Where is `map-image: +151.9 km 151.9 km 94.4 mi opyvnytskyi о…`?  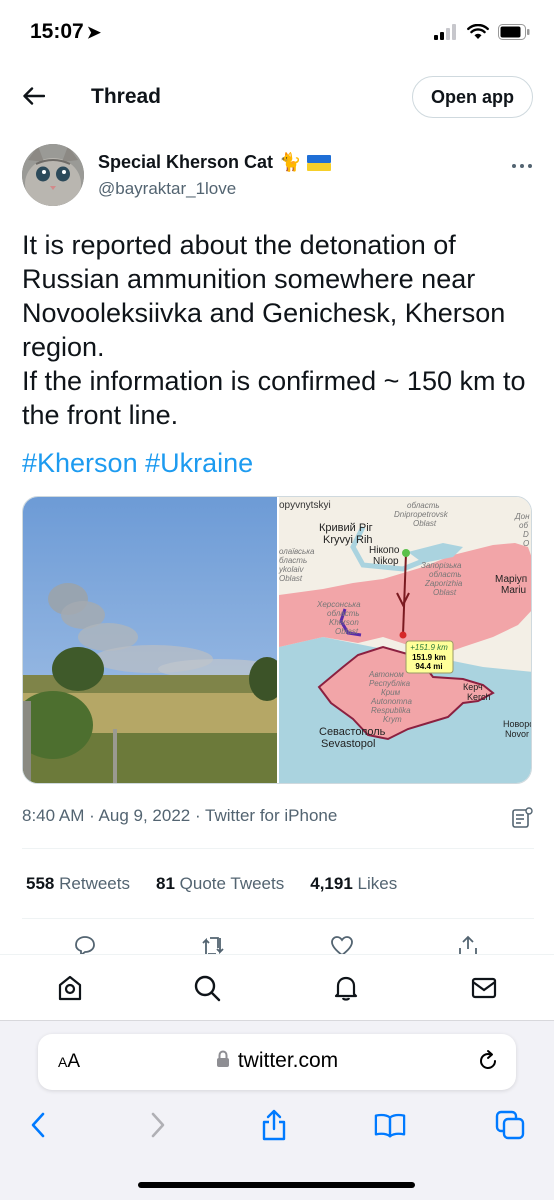
map-image: +151.9 km 151.9 km 94.4 mi opyvnytskyi о… is located at coordinates (405, 640).